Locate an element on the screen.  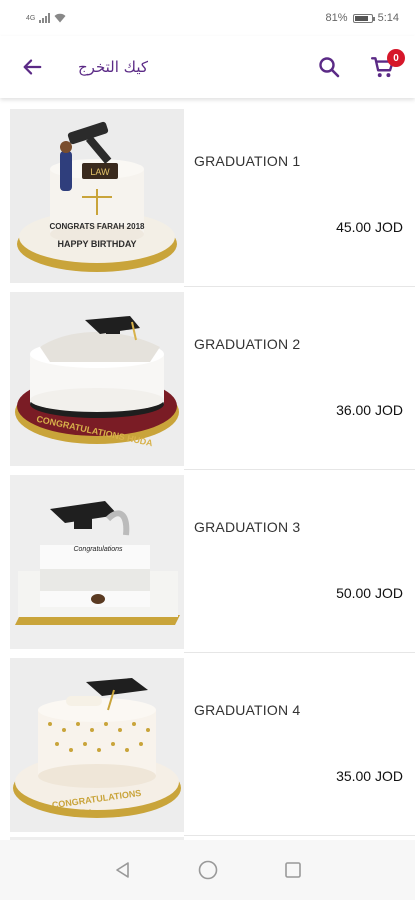
circle-home-icon is located at coordinates (207, 870).